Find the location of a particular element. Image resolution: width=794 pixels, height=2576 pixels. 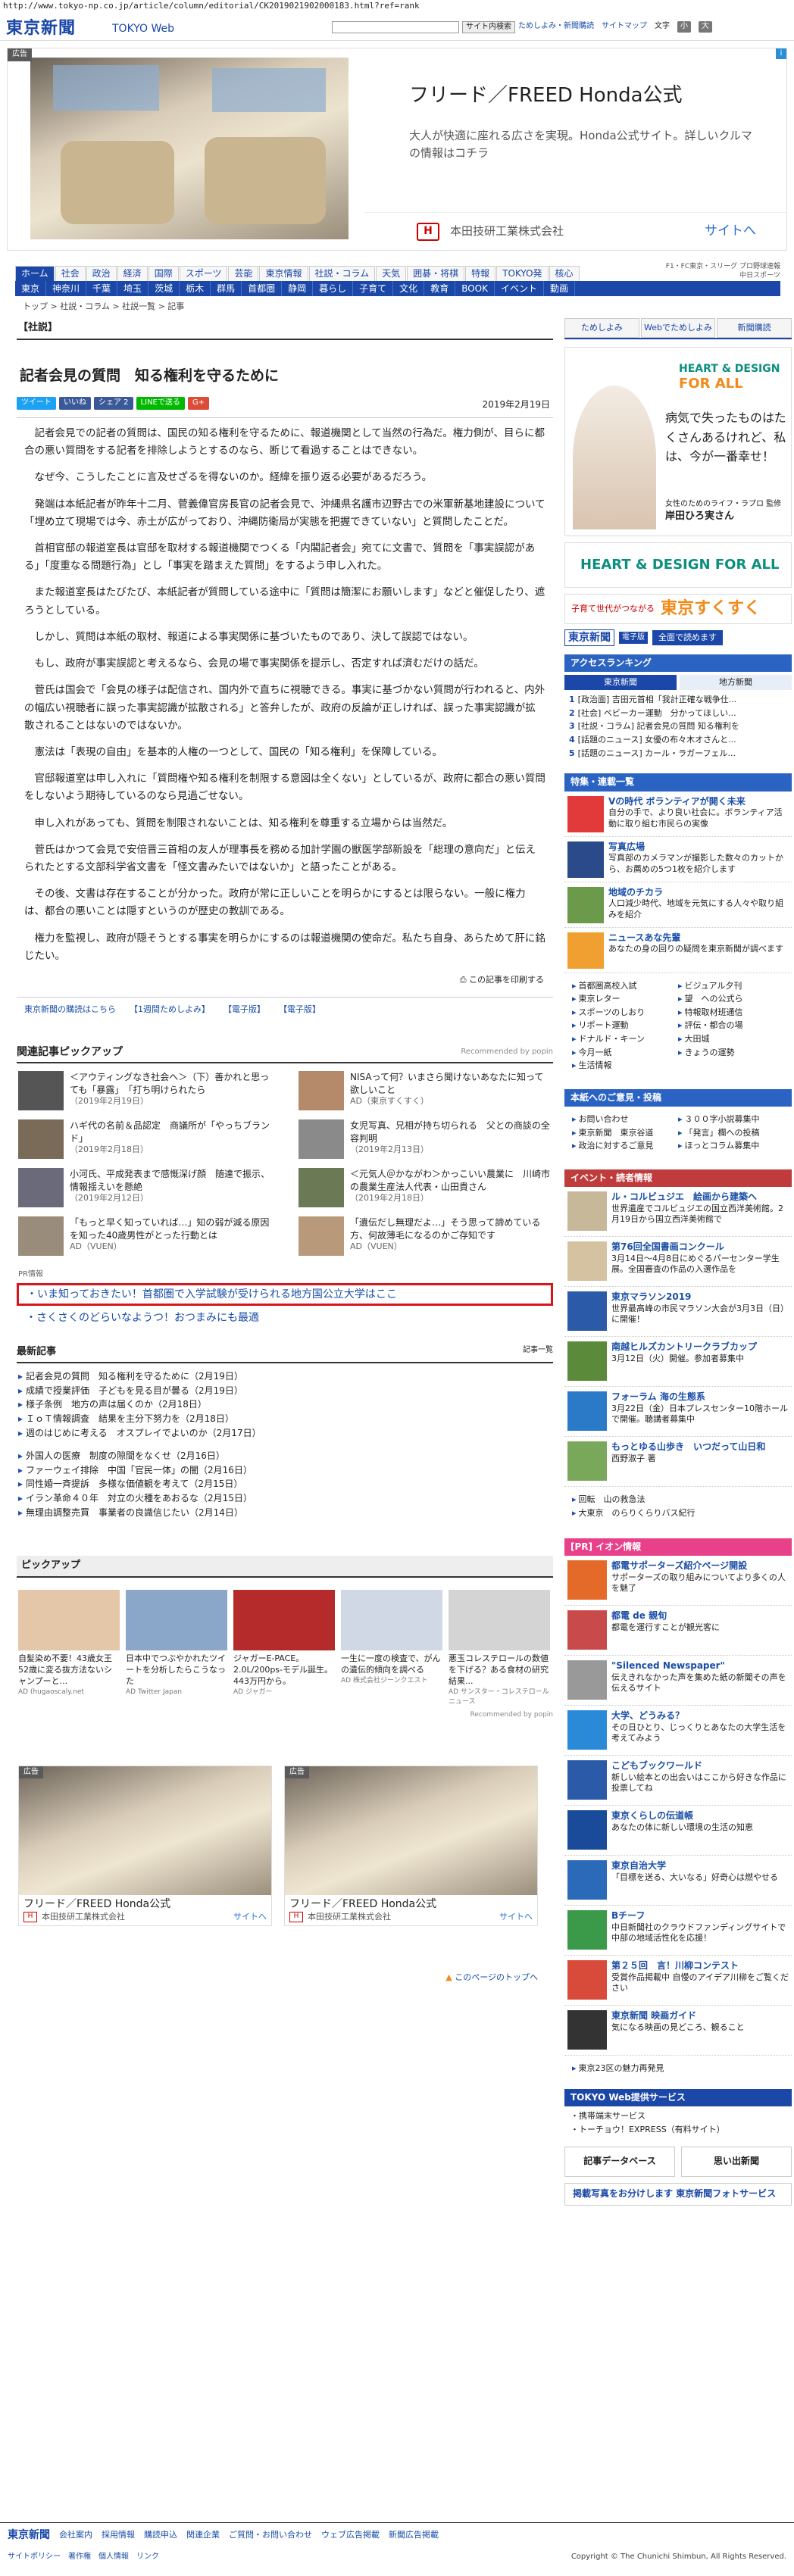

link: 今月一紙 is located at coordinates (625, 1053).